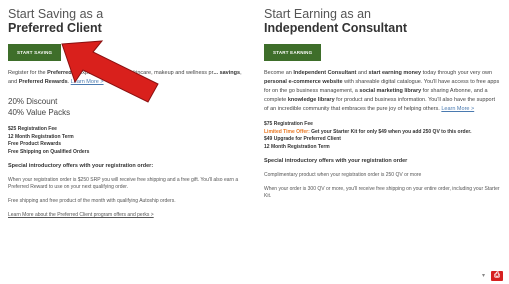  What do you see at coordinates (32, 129) in the screenshot?
I see `list-item: $25 Registration Fee` at bounding box center [32, 129].